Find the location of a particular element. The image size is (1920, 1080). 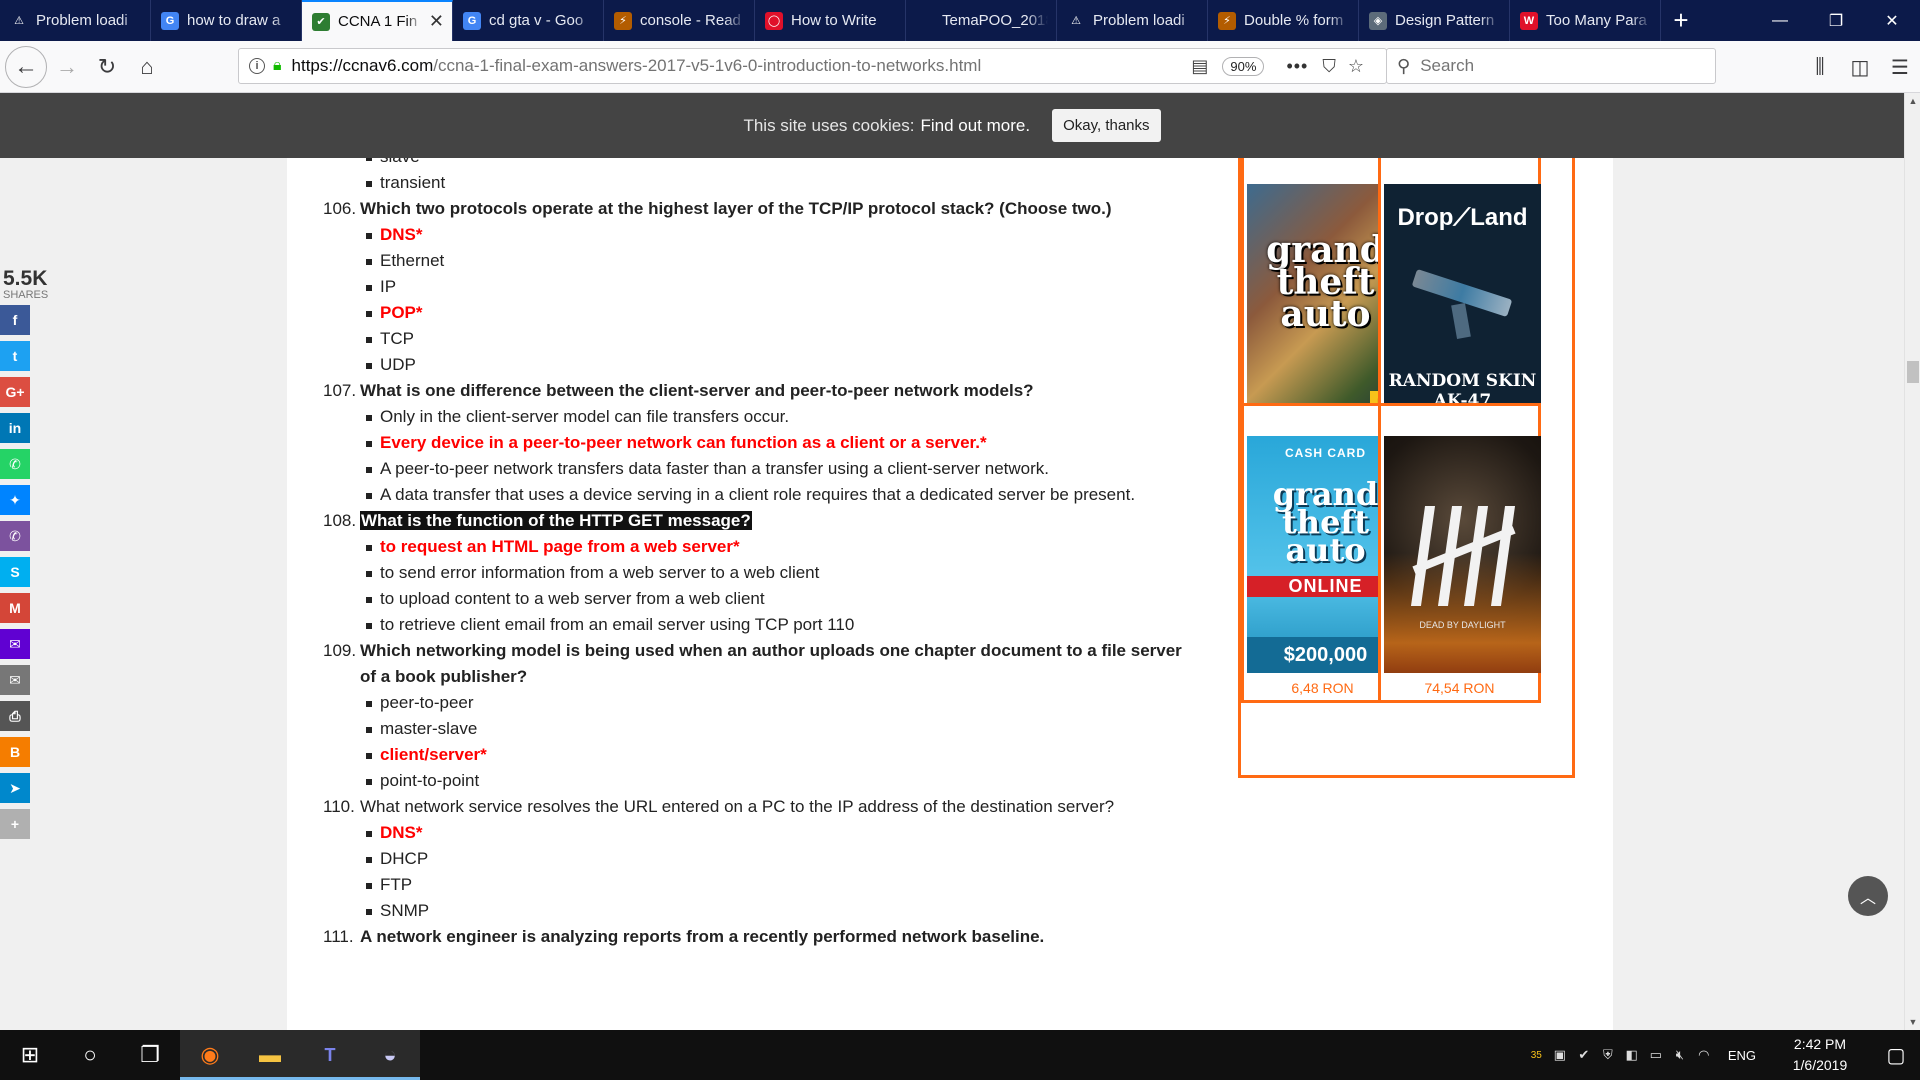

twitter-share-button: t is located at coordinates (15, 356).